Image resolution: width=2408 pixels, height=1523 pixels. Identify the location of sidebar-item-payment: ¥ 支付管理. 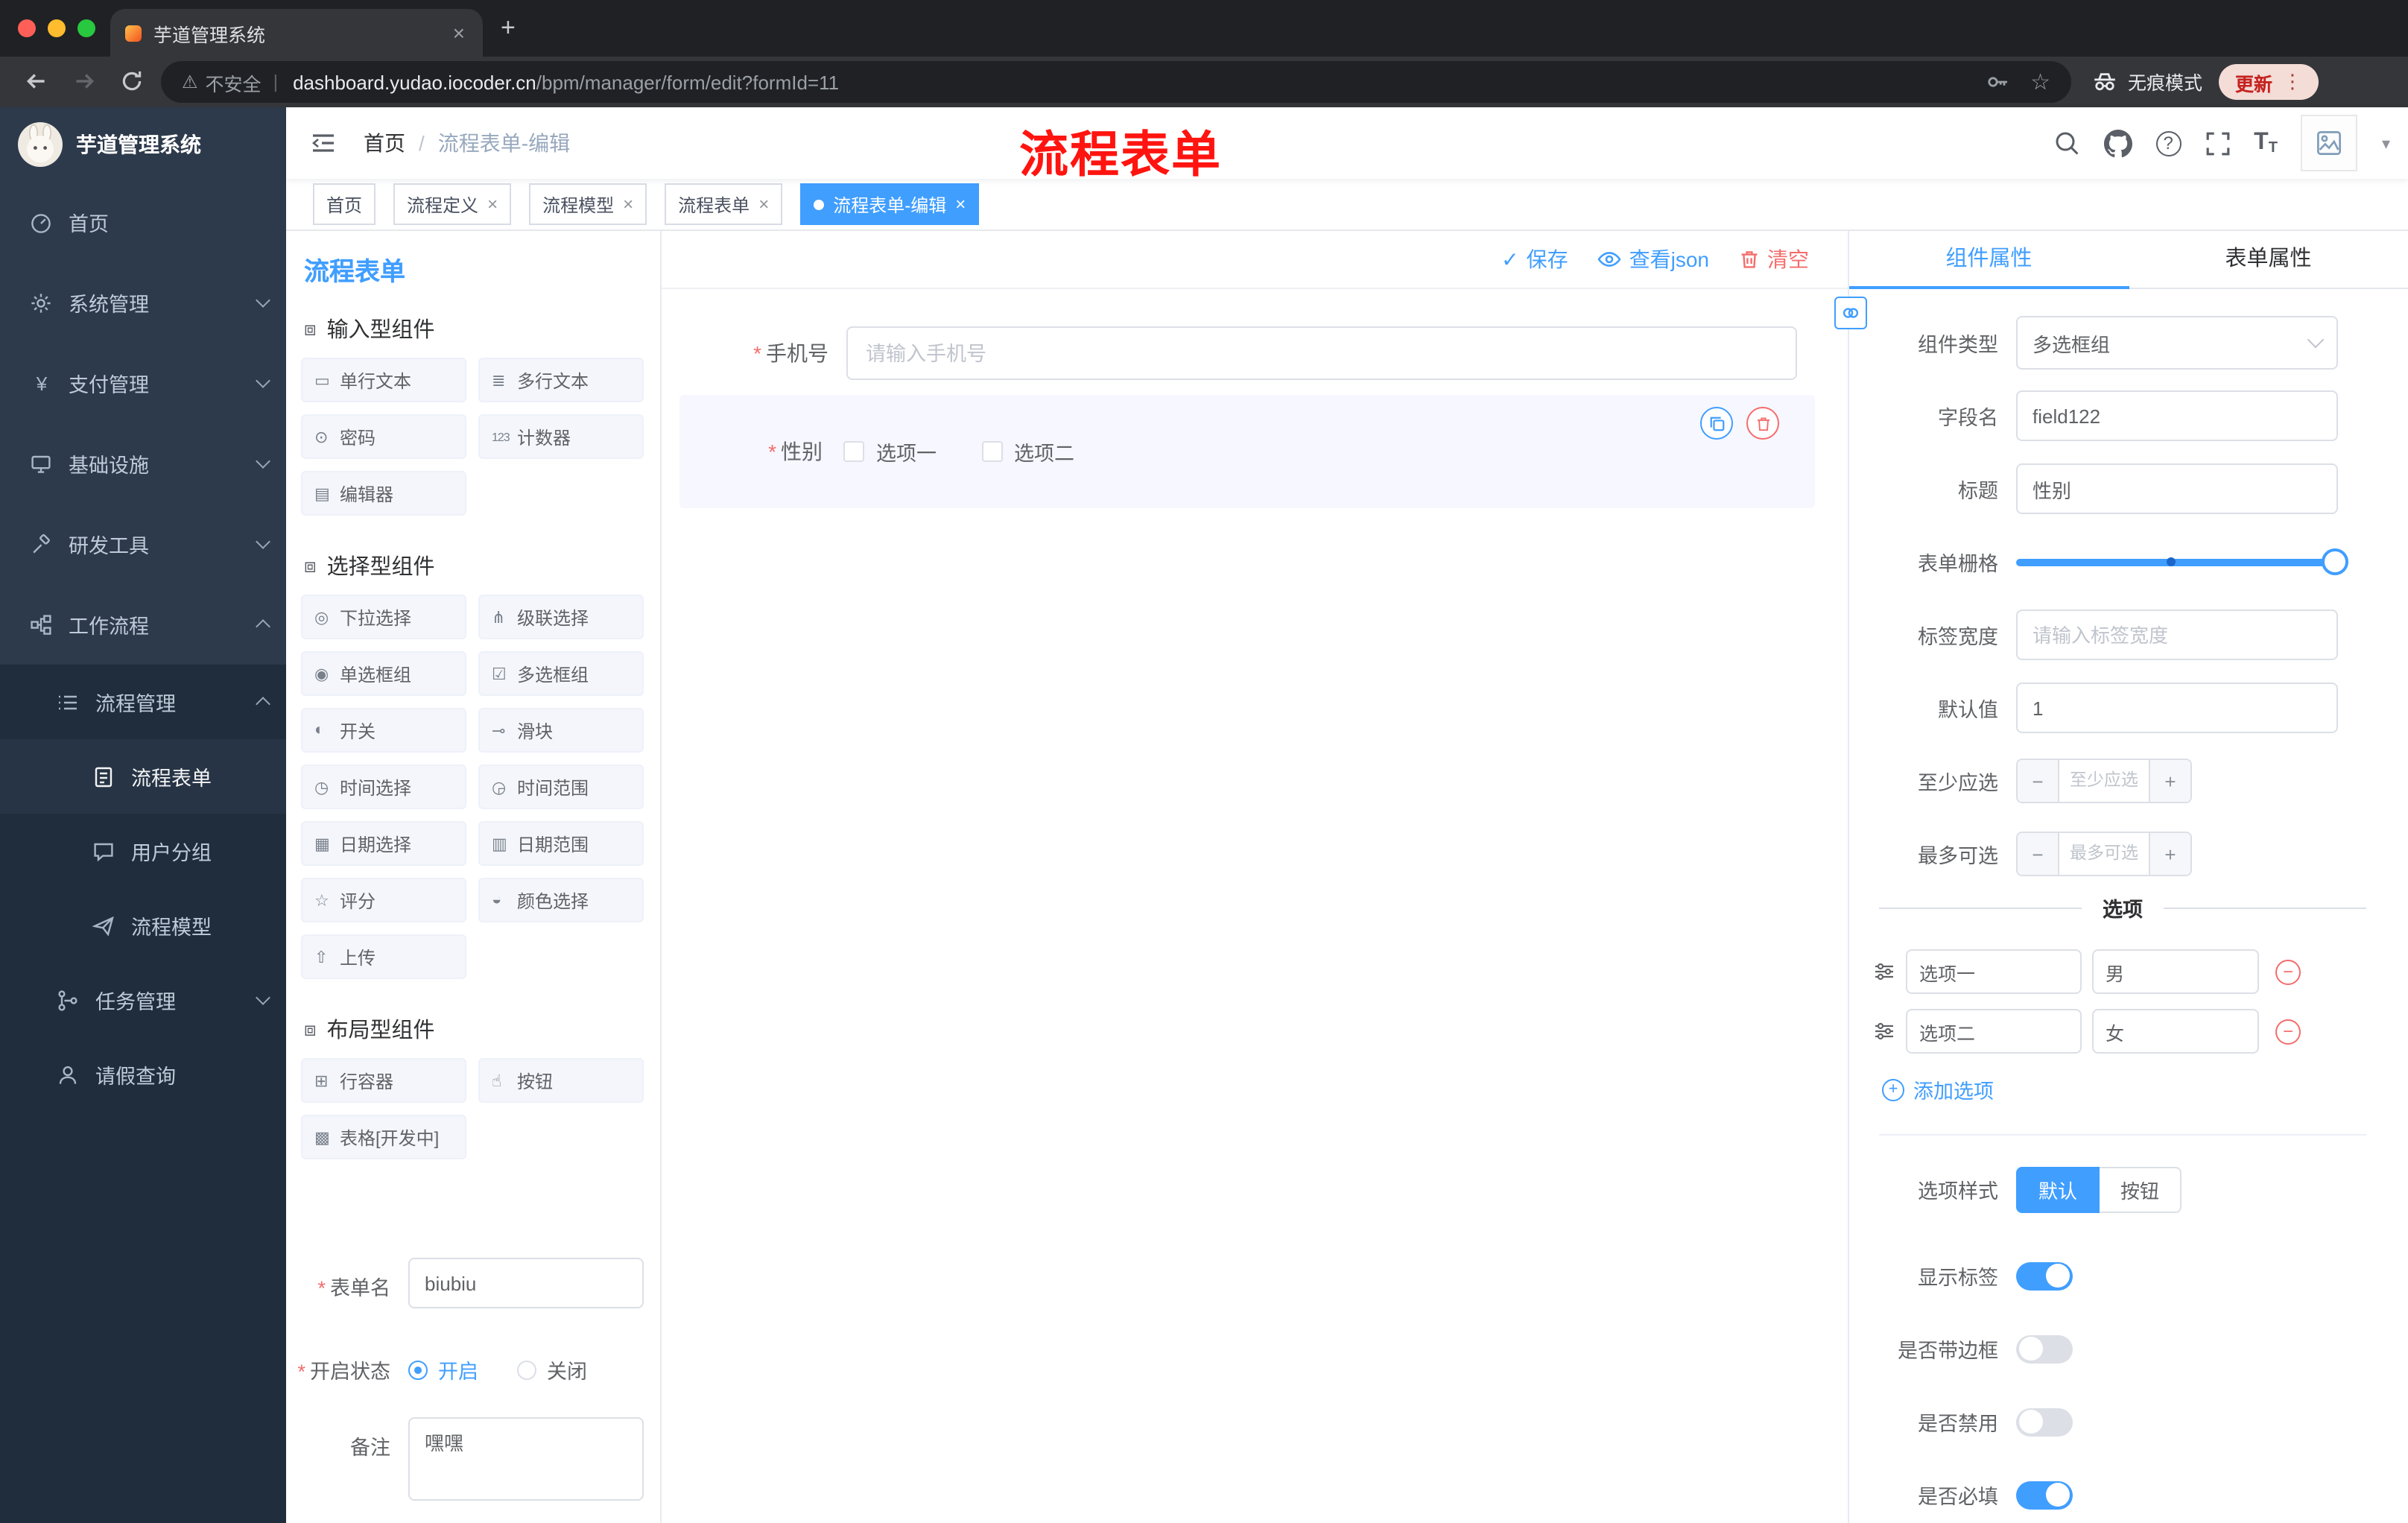
(143, 383).